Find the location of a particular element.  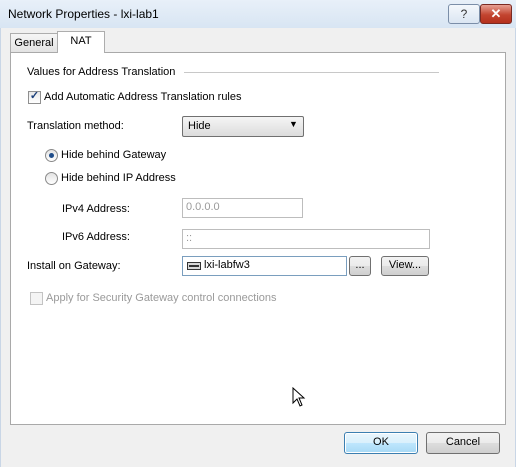

ipv6-value: :: is located at coordinates (189, 238).